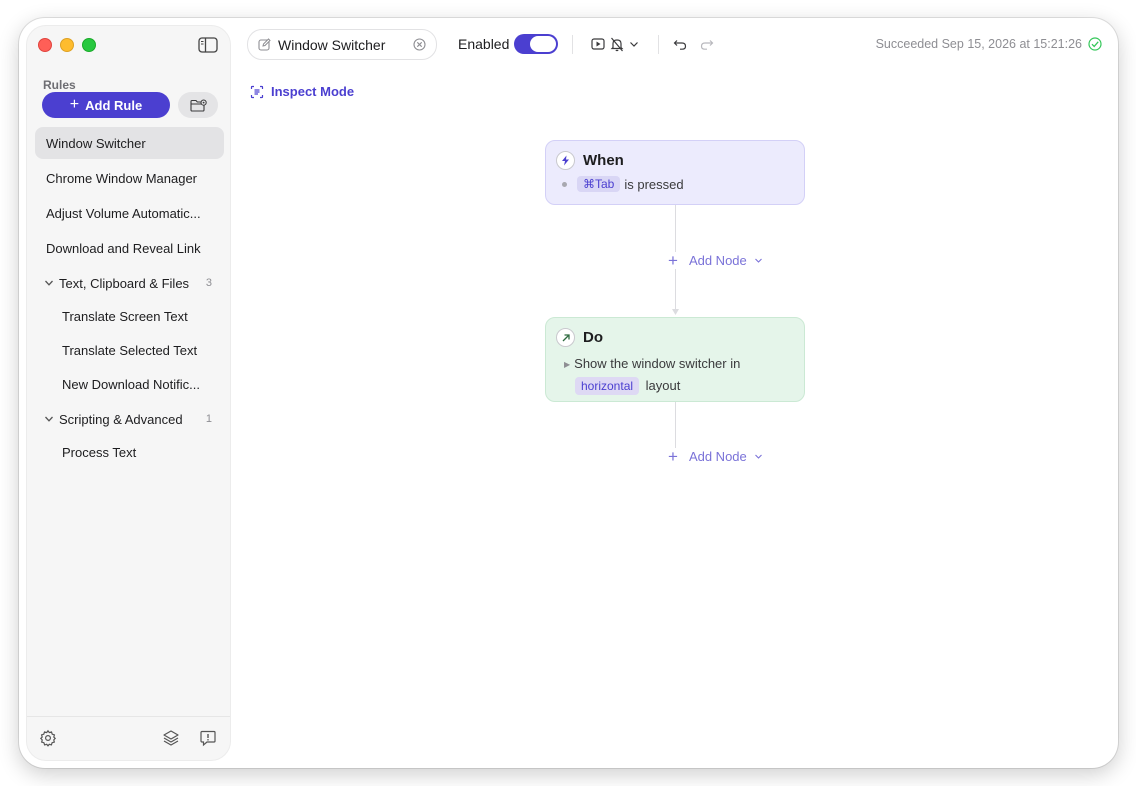 Image resolution: width=1136 pixels, height=786 pixels. I want to click on rule-item-translate-selected: Translate Selected Text, so click(129, 350).